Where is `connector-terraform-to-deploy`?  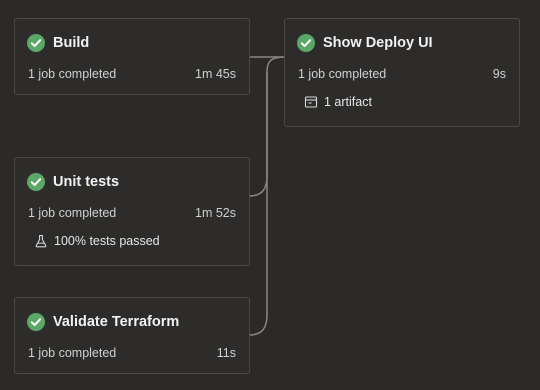
connector-terraform-to-deploy is located at coordinates (258, 204).